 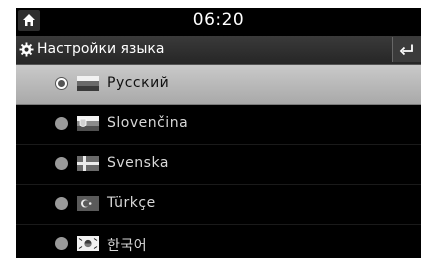 I want to click on language-item-turkish: Türkçe, so click(x=218, y=205).